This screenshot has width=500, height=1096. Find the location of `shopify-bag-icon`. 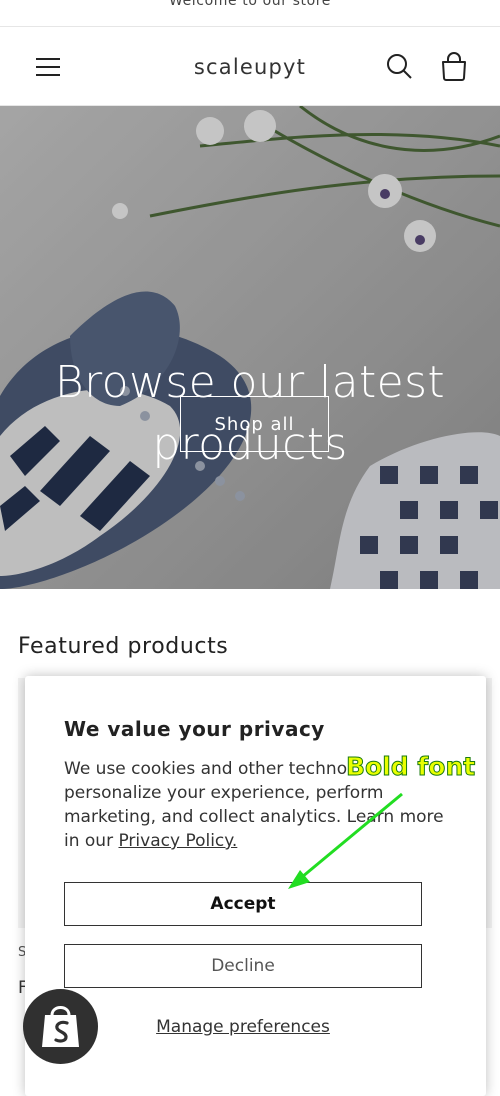

shopify-bag-icon is located at coordinates (60, 1026).